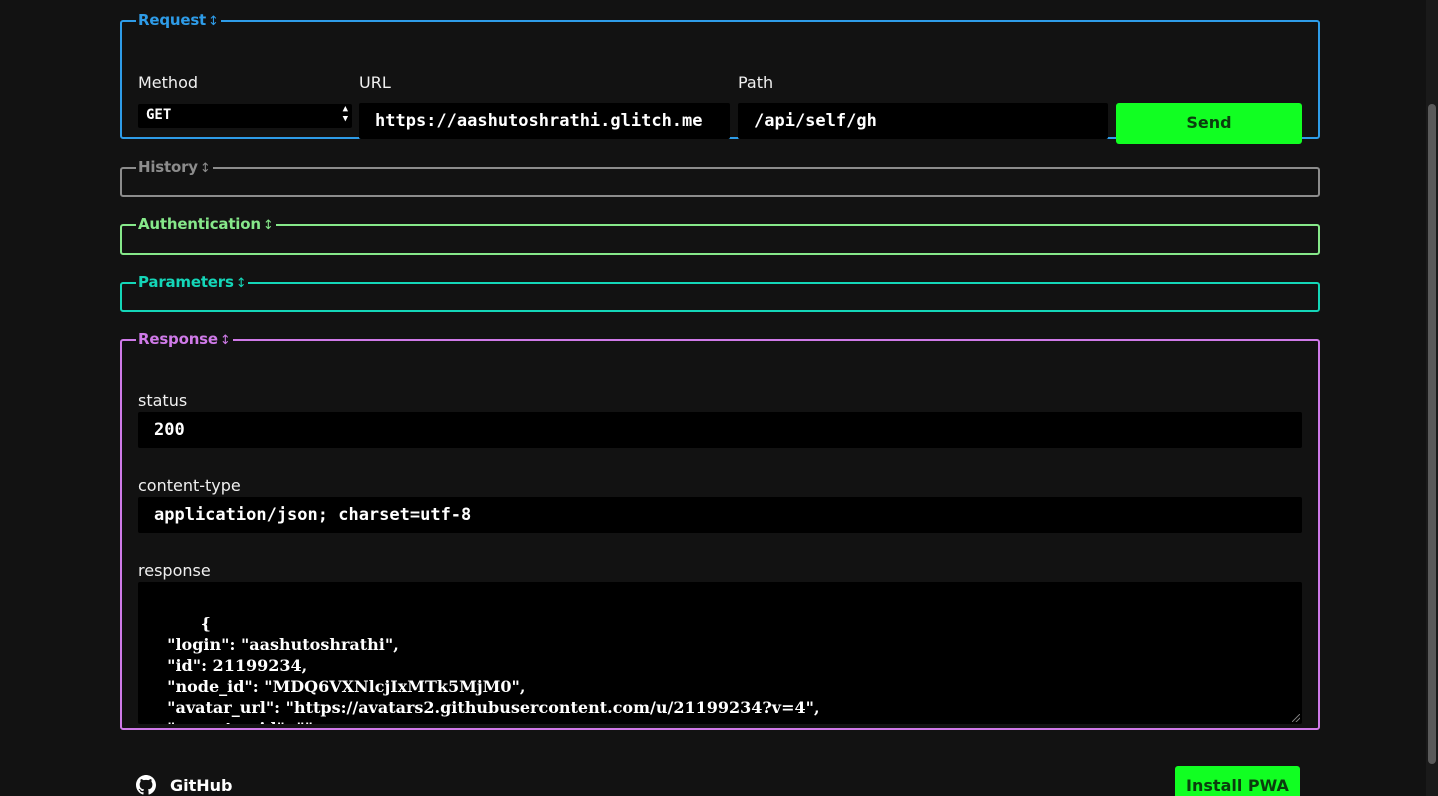 The image size is (1438, 796). Describe the element at coordinates (189, 485) in the screenshot. I see `content-type-label: content-type` at that location.